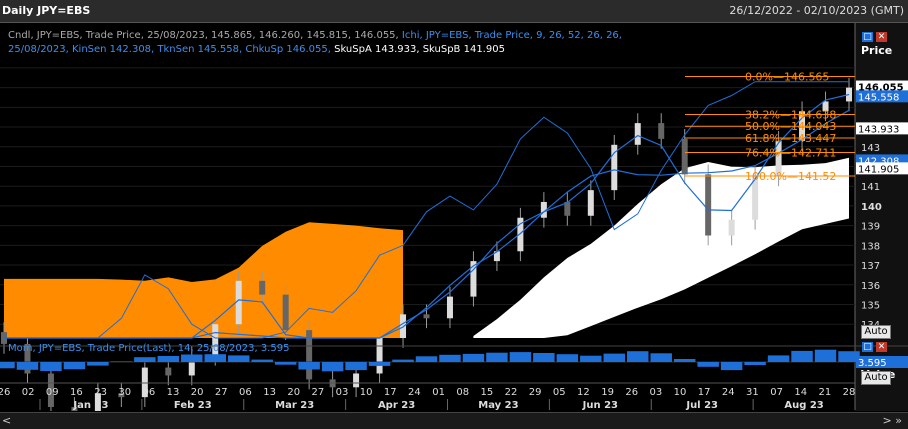  What do you see at coordinates (871, 207) in the screenshot?
I see `y-tick-label: 140` at bounding box center [871, 207].